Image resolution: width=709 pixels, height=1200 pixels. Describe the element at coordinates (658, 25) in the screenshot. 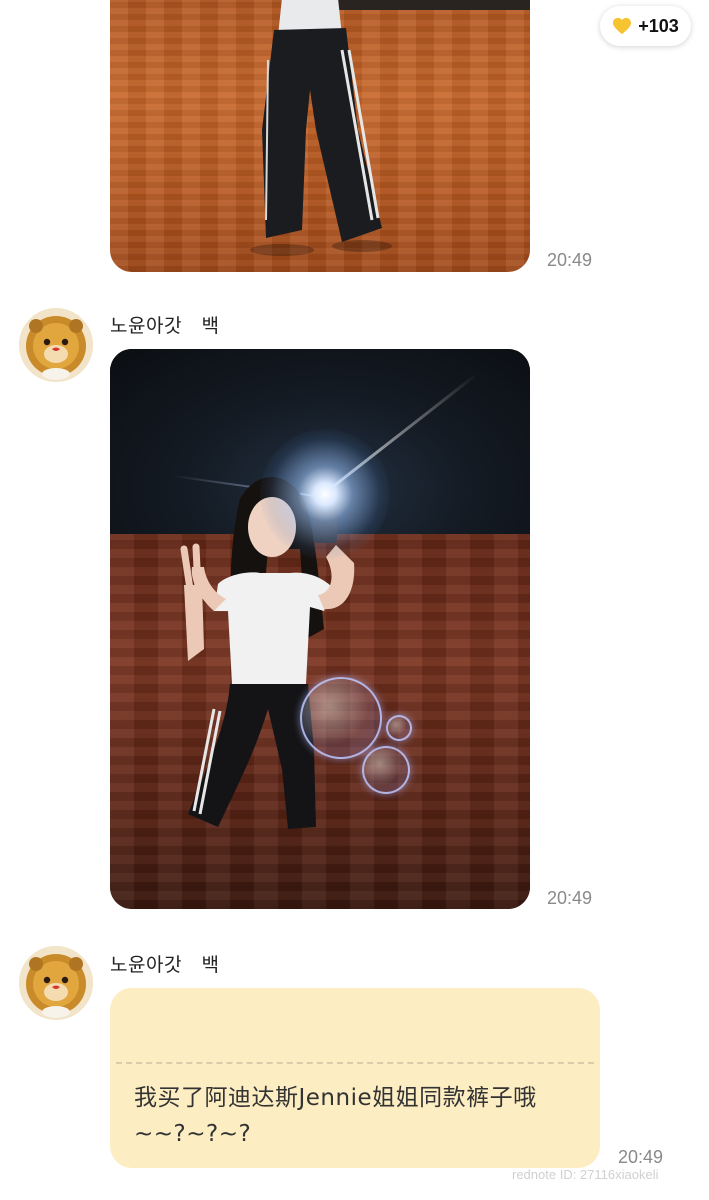

I see `reaction-count: +103` at that location.